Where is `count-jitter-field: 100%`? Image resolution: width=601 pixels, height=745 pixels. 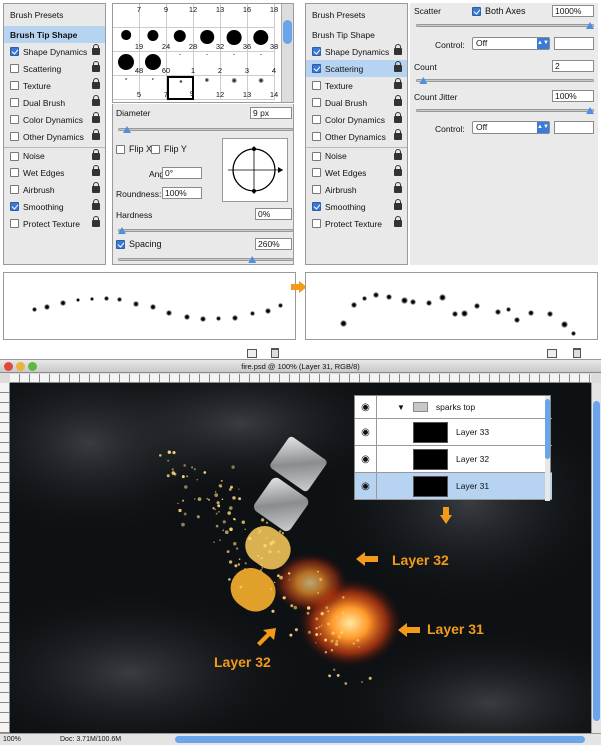 count-jitter-field: 100% is located at coordinates (573, 96).